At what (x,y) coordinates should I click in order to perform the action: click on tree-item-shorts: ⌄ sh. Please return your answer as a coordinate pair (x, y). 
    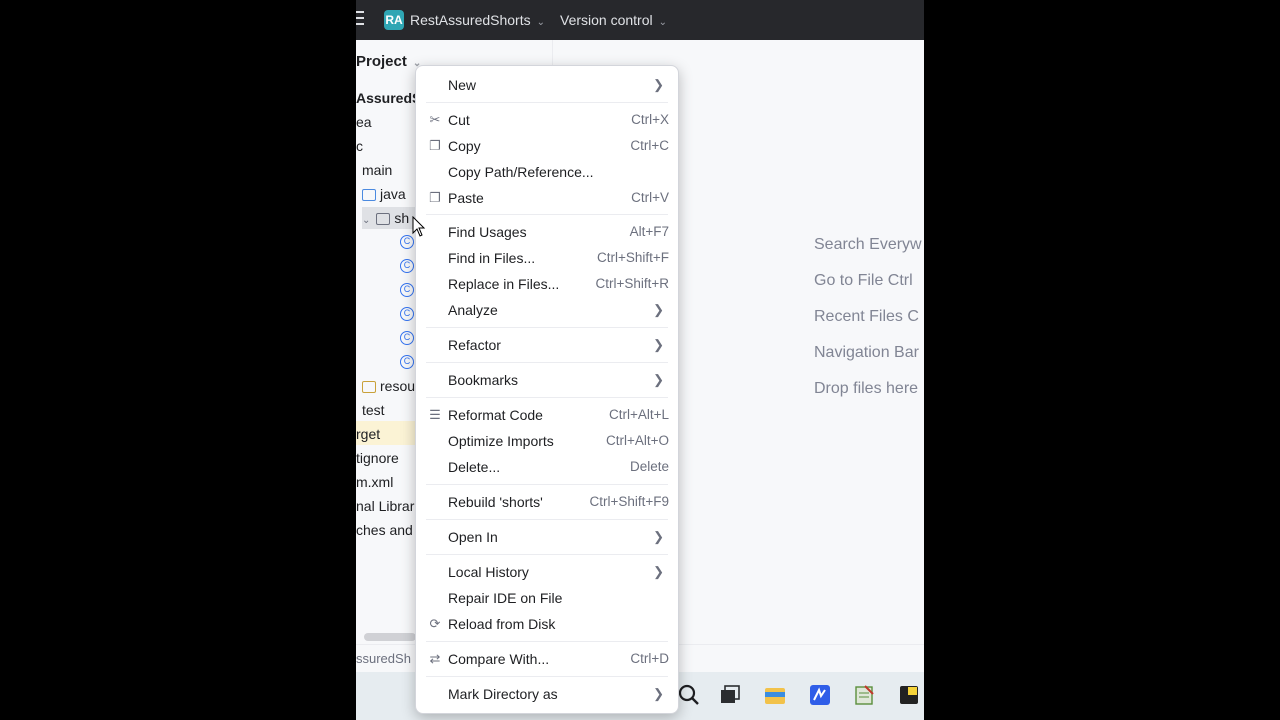
    Looking at the image, I should click on (389, 218).